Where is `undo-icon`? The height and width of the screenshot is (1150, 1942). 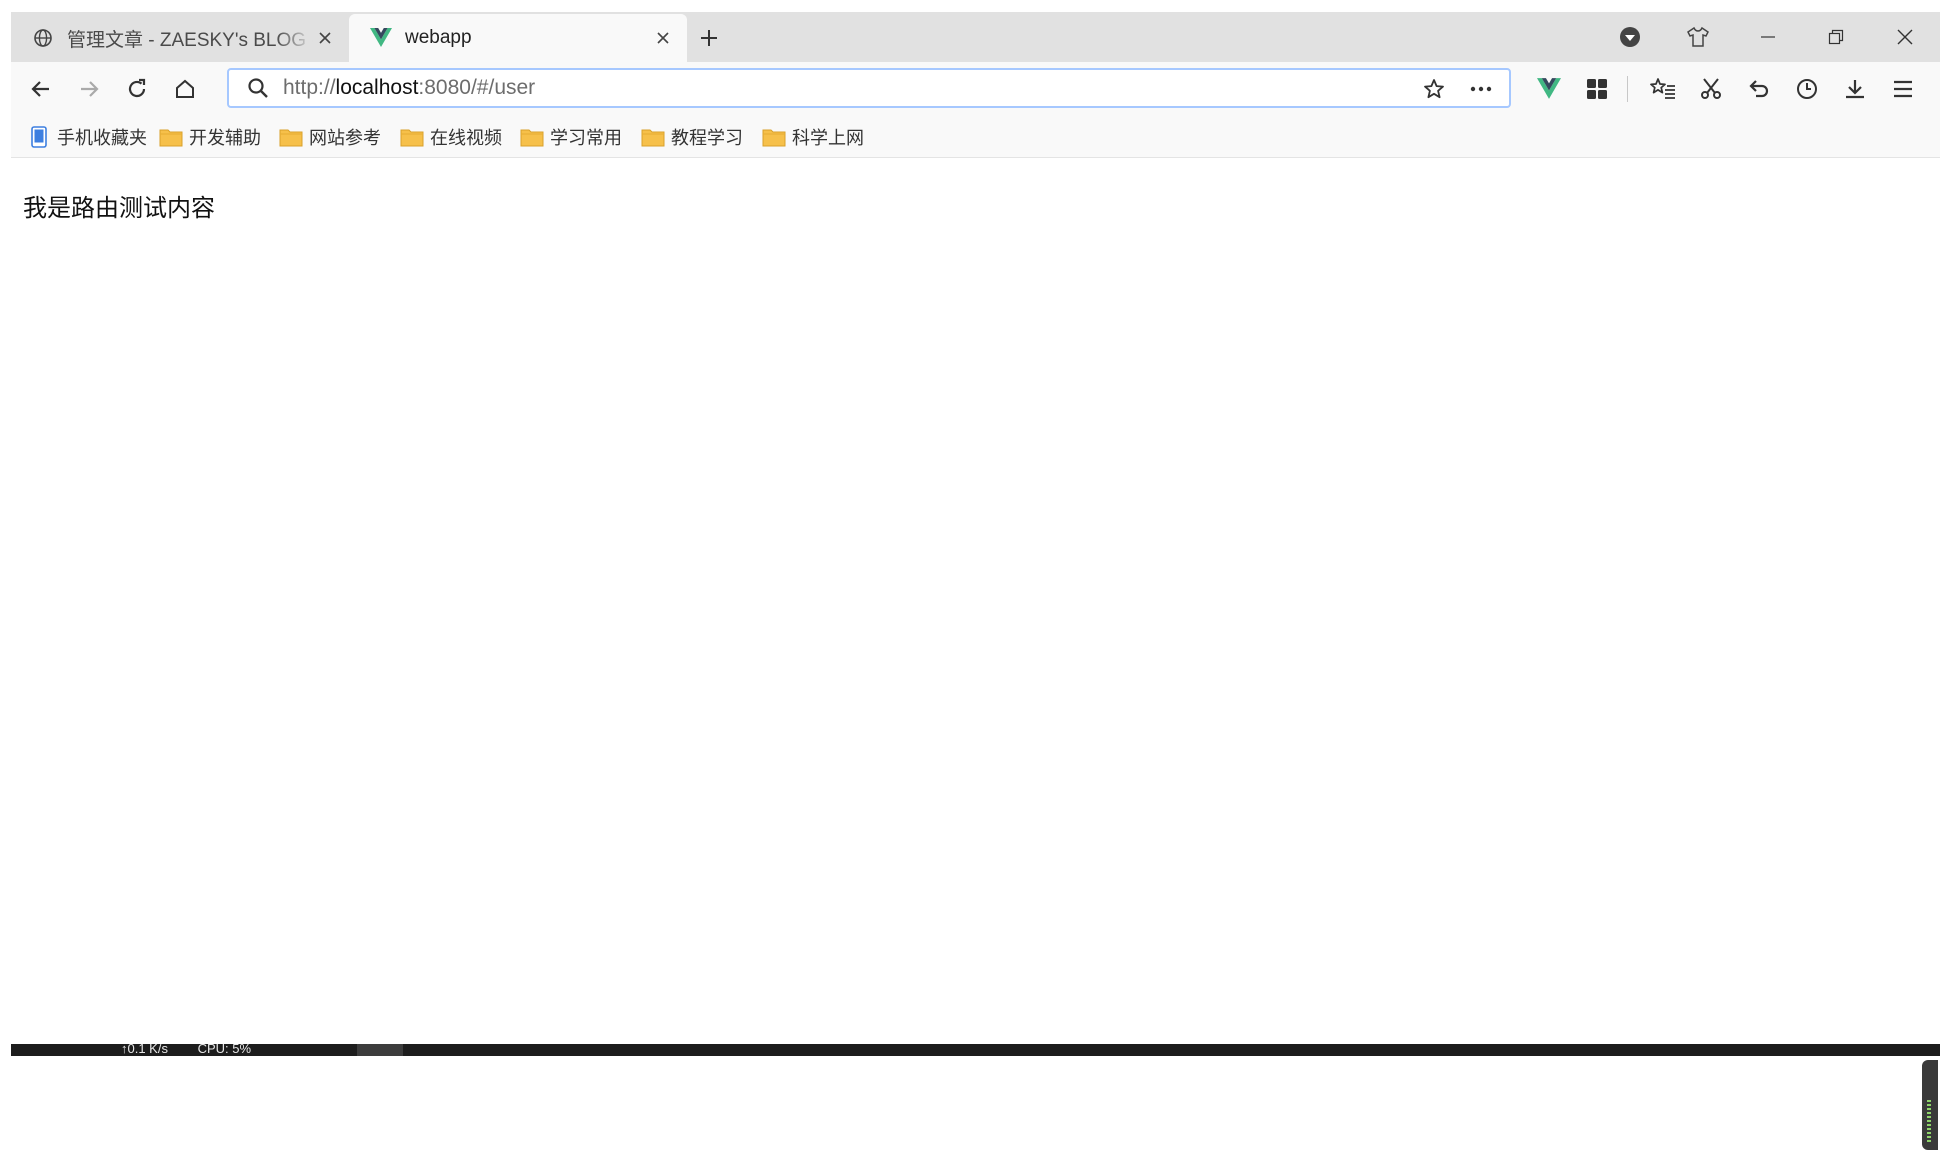
undo-icon is located at coordinates (1759, 89).